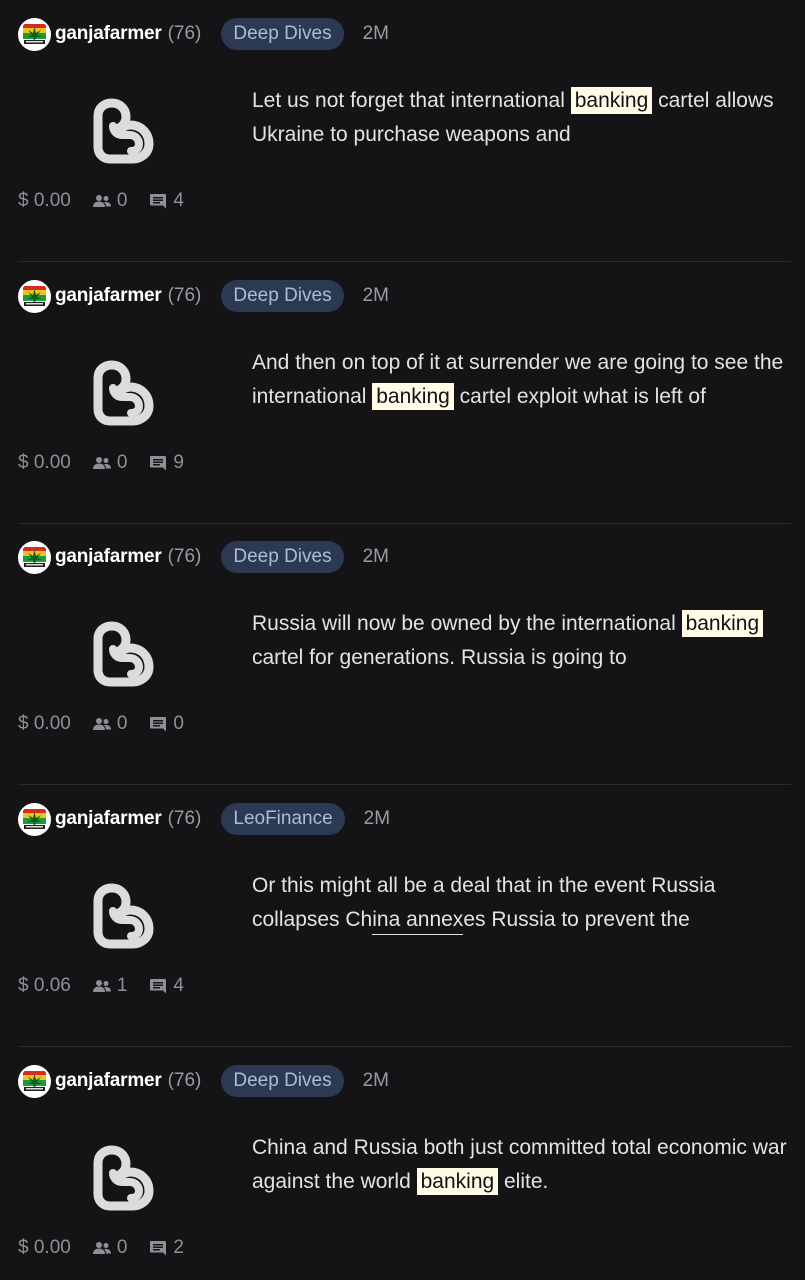  Describe the element at coordinates (418, 919) in the screenshot. I see `underlined-text: ina annex` at that location.